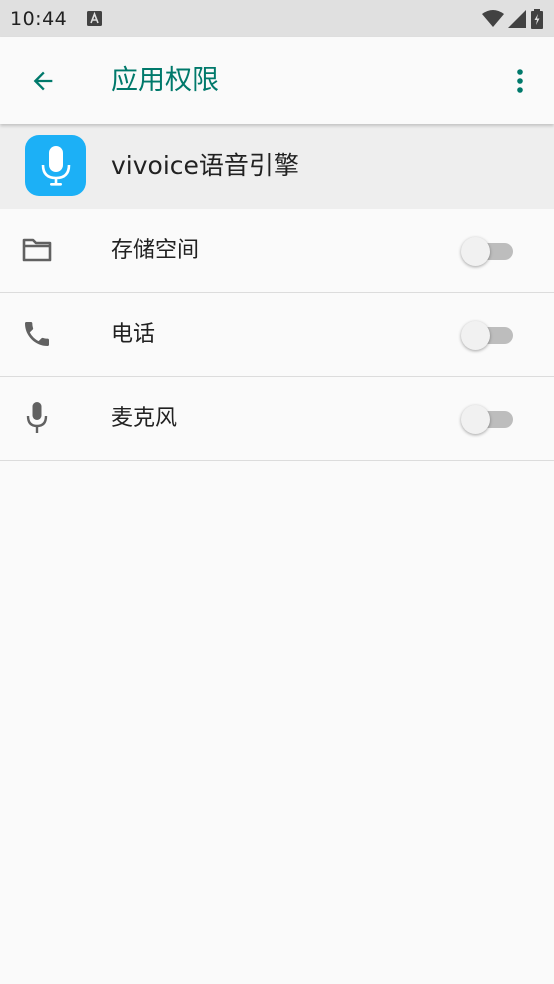 The width and height of the screenshot is (554, 984). What do you see at coordinates (517, 18) in the screenshot?
I see `cell-signal-icon` at bounding box center [517, 18].